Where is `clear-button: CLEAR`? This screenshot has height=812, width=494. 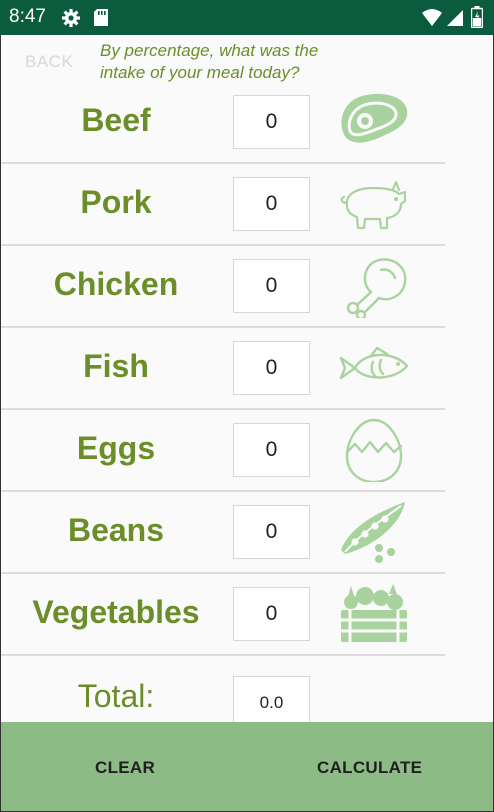 clear-button: CLEAR is located at coordinates (125, 768).